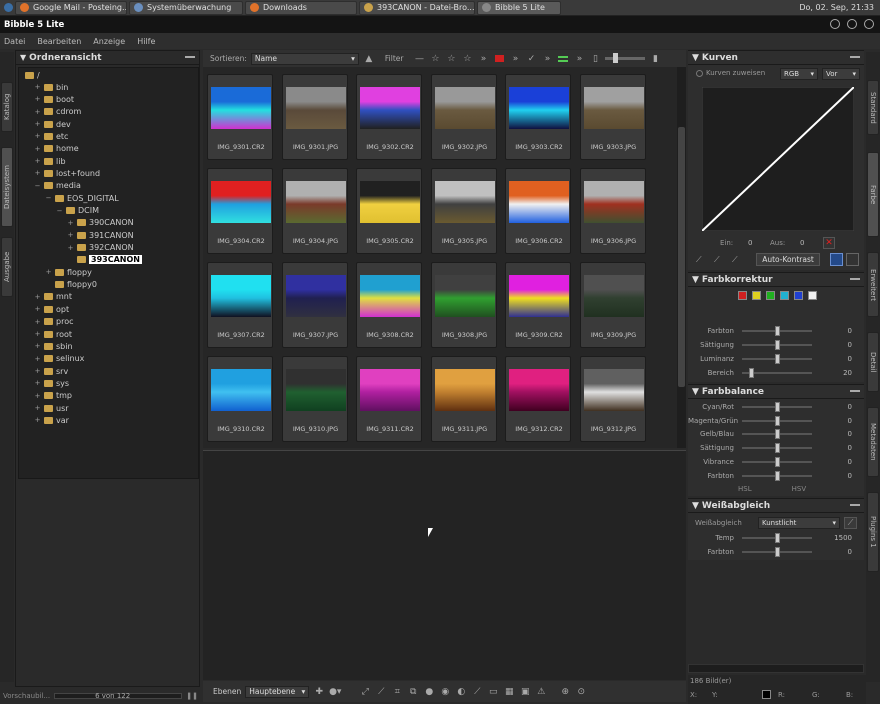 This screenshot has height=704, width=880. Describe the element at coordinates (839, 7) in the screenshot. I see `clock: Do, 02. Sep, 21:33` at that location.